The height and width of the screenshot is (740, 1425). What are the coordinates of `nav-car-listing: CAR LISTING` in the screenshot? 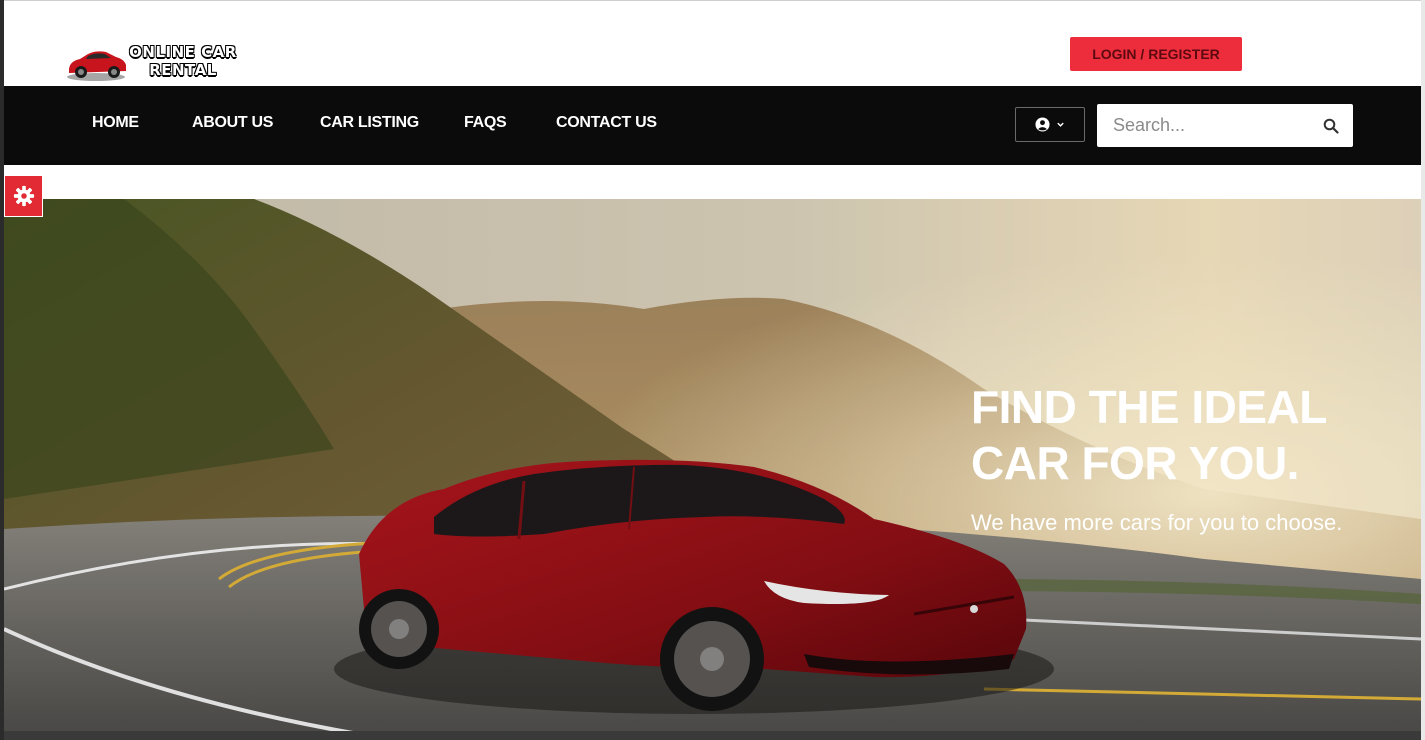 It's located at (369, 123).